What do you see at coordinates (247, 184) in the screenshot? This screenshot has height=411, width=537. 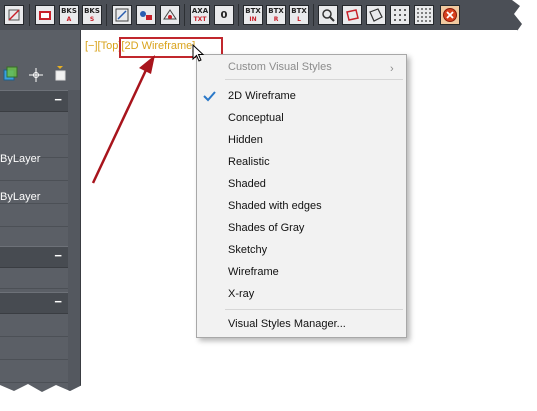 I see `menu-item-shaded: Shaded` at bounding box center [247, 184].